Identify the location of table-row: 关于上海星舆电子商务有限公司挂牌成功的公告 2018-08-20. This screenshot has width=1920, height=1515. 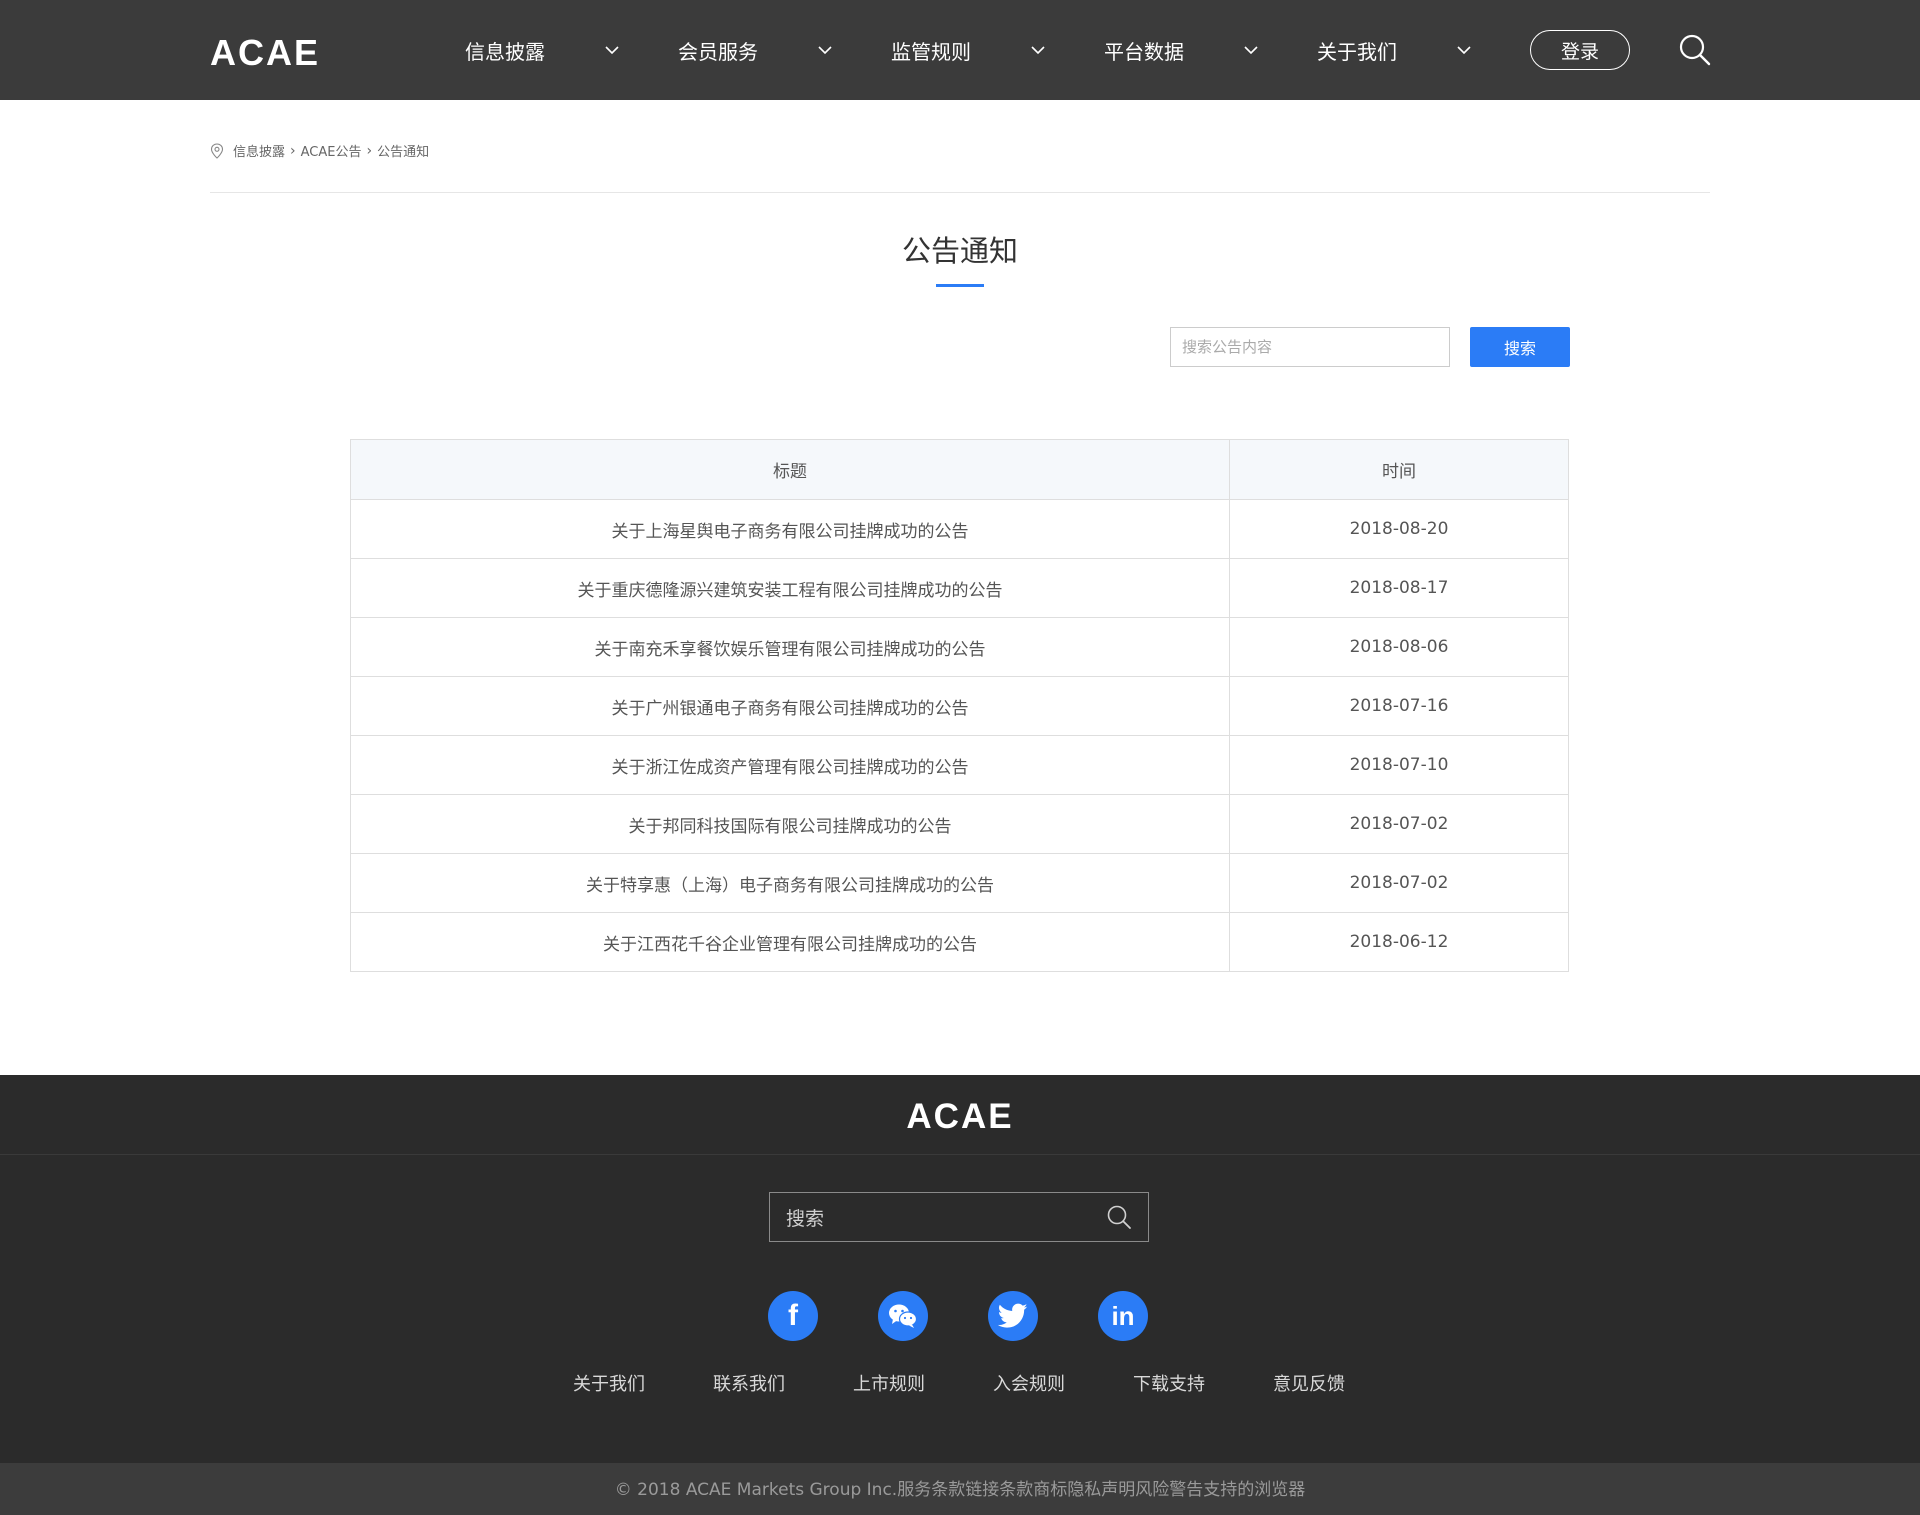
(959, 528).